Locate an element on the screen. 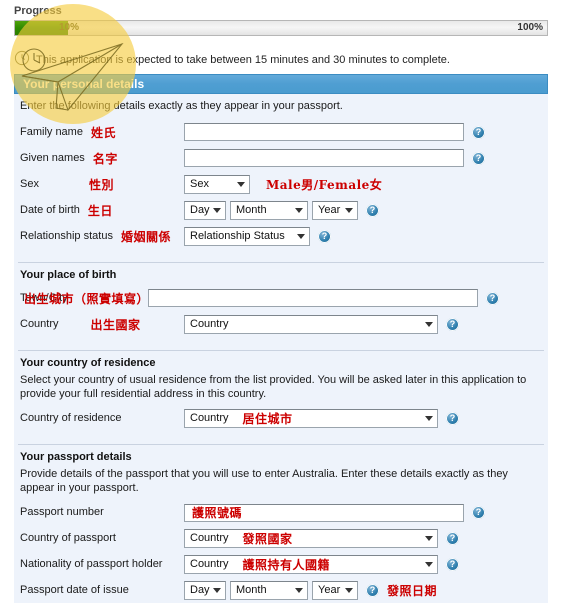 This screenshot has width=569, height=603. country-of-passport-value: Country is located at coordinates (209, 538).